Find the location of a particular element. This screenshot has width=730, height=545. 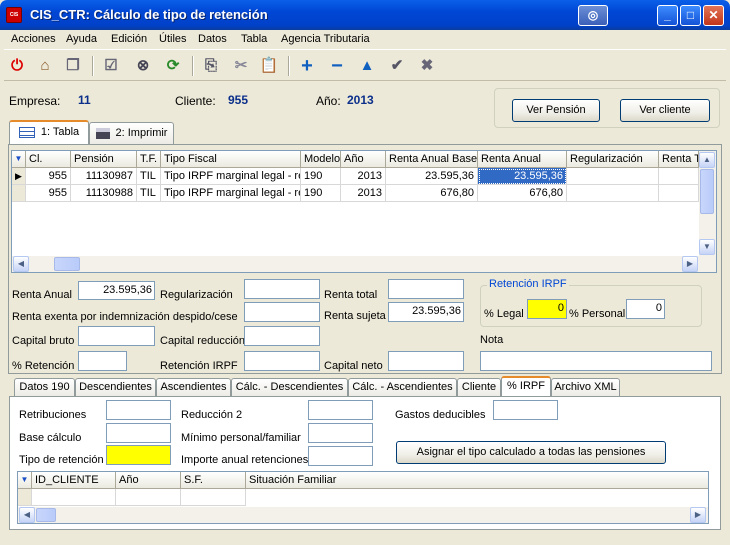

col-header-id-cliente: ID_CLIENTE is located at coordinates (74, 480).